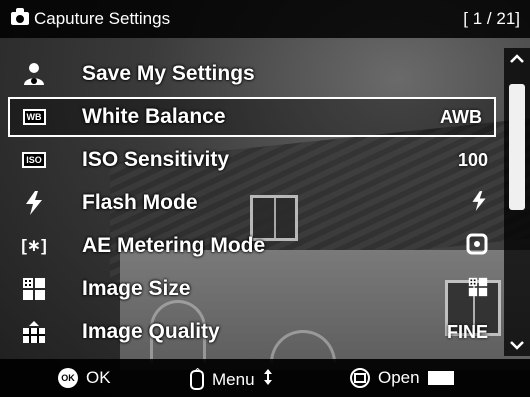 This screenshot has height=397, width=530. What do you see at coordinates (154, 116) in the screenshot?
I see `menu-item-label: White Balance` at bounding box center [154, 116].